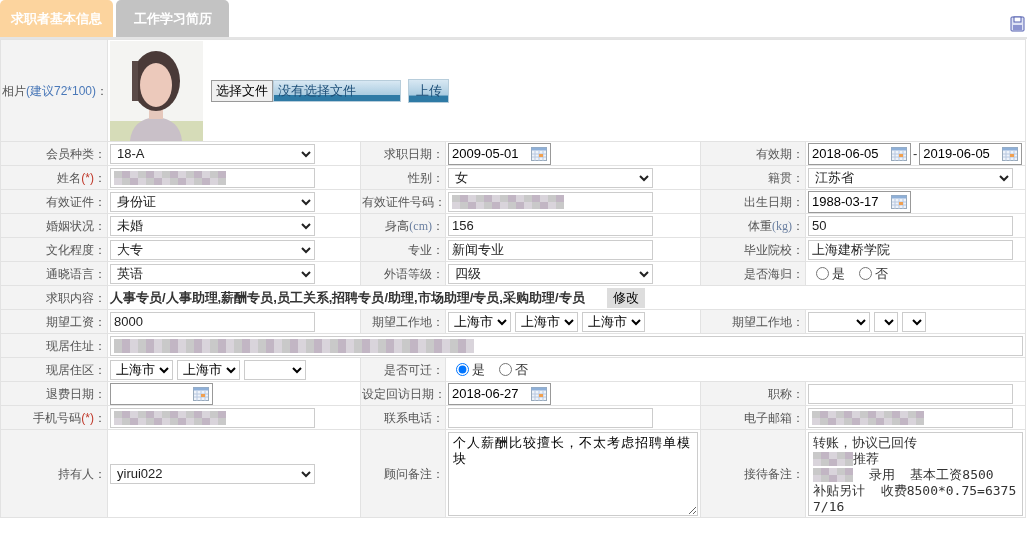 This screenshot has width=1027, height=539. I want to click on field-label: 外语等级：, so click(414, 273).